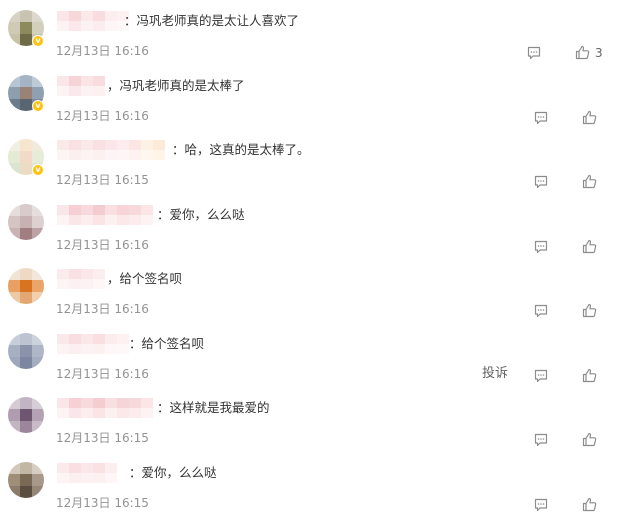 This screenshot has width=619, height=519. What do you see at coordinates (176, 85) in the screenshot?
I see `comment-text: ，冯巩老师真的是太棒了` at bounding box center [176, 85].